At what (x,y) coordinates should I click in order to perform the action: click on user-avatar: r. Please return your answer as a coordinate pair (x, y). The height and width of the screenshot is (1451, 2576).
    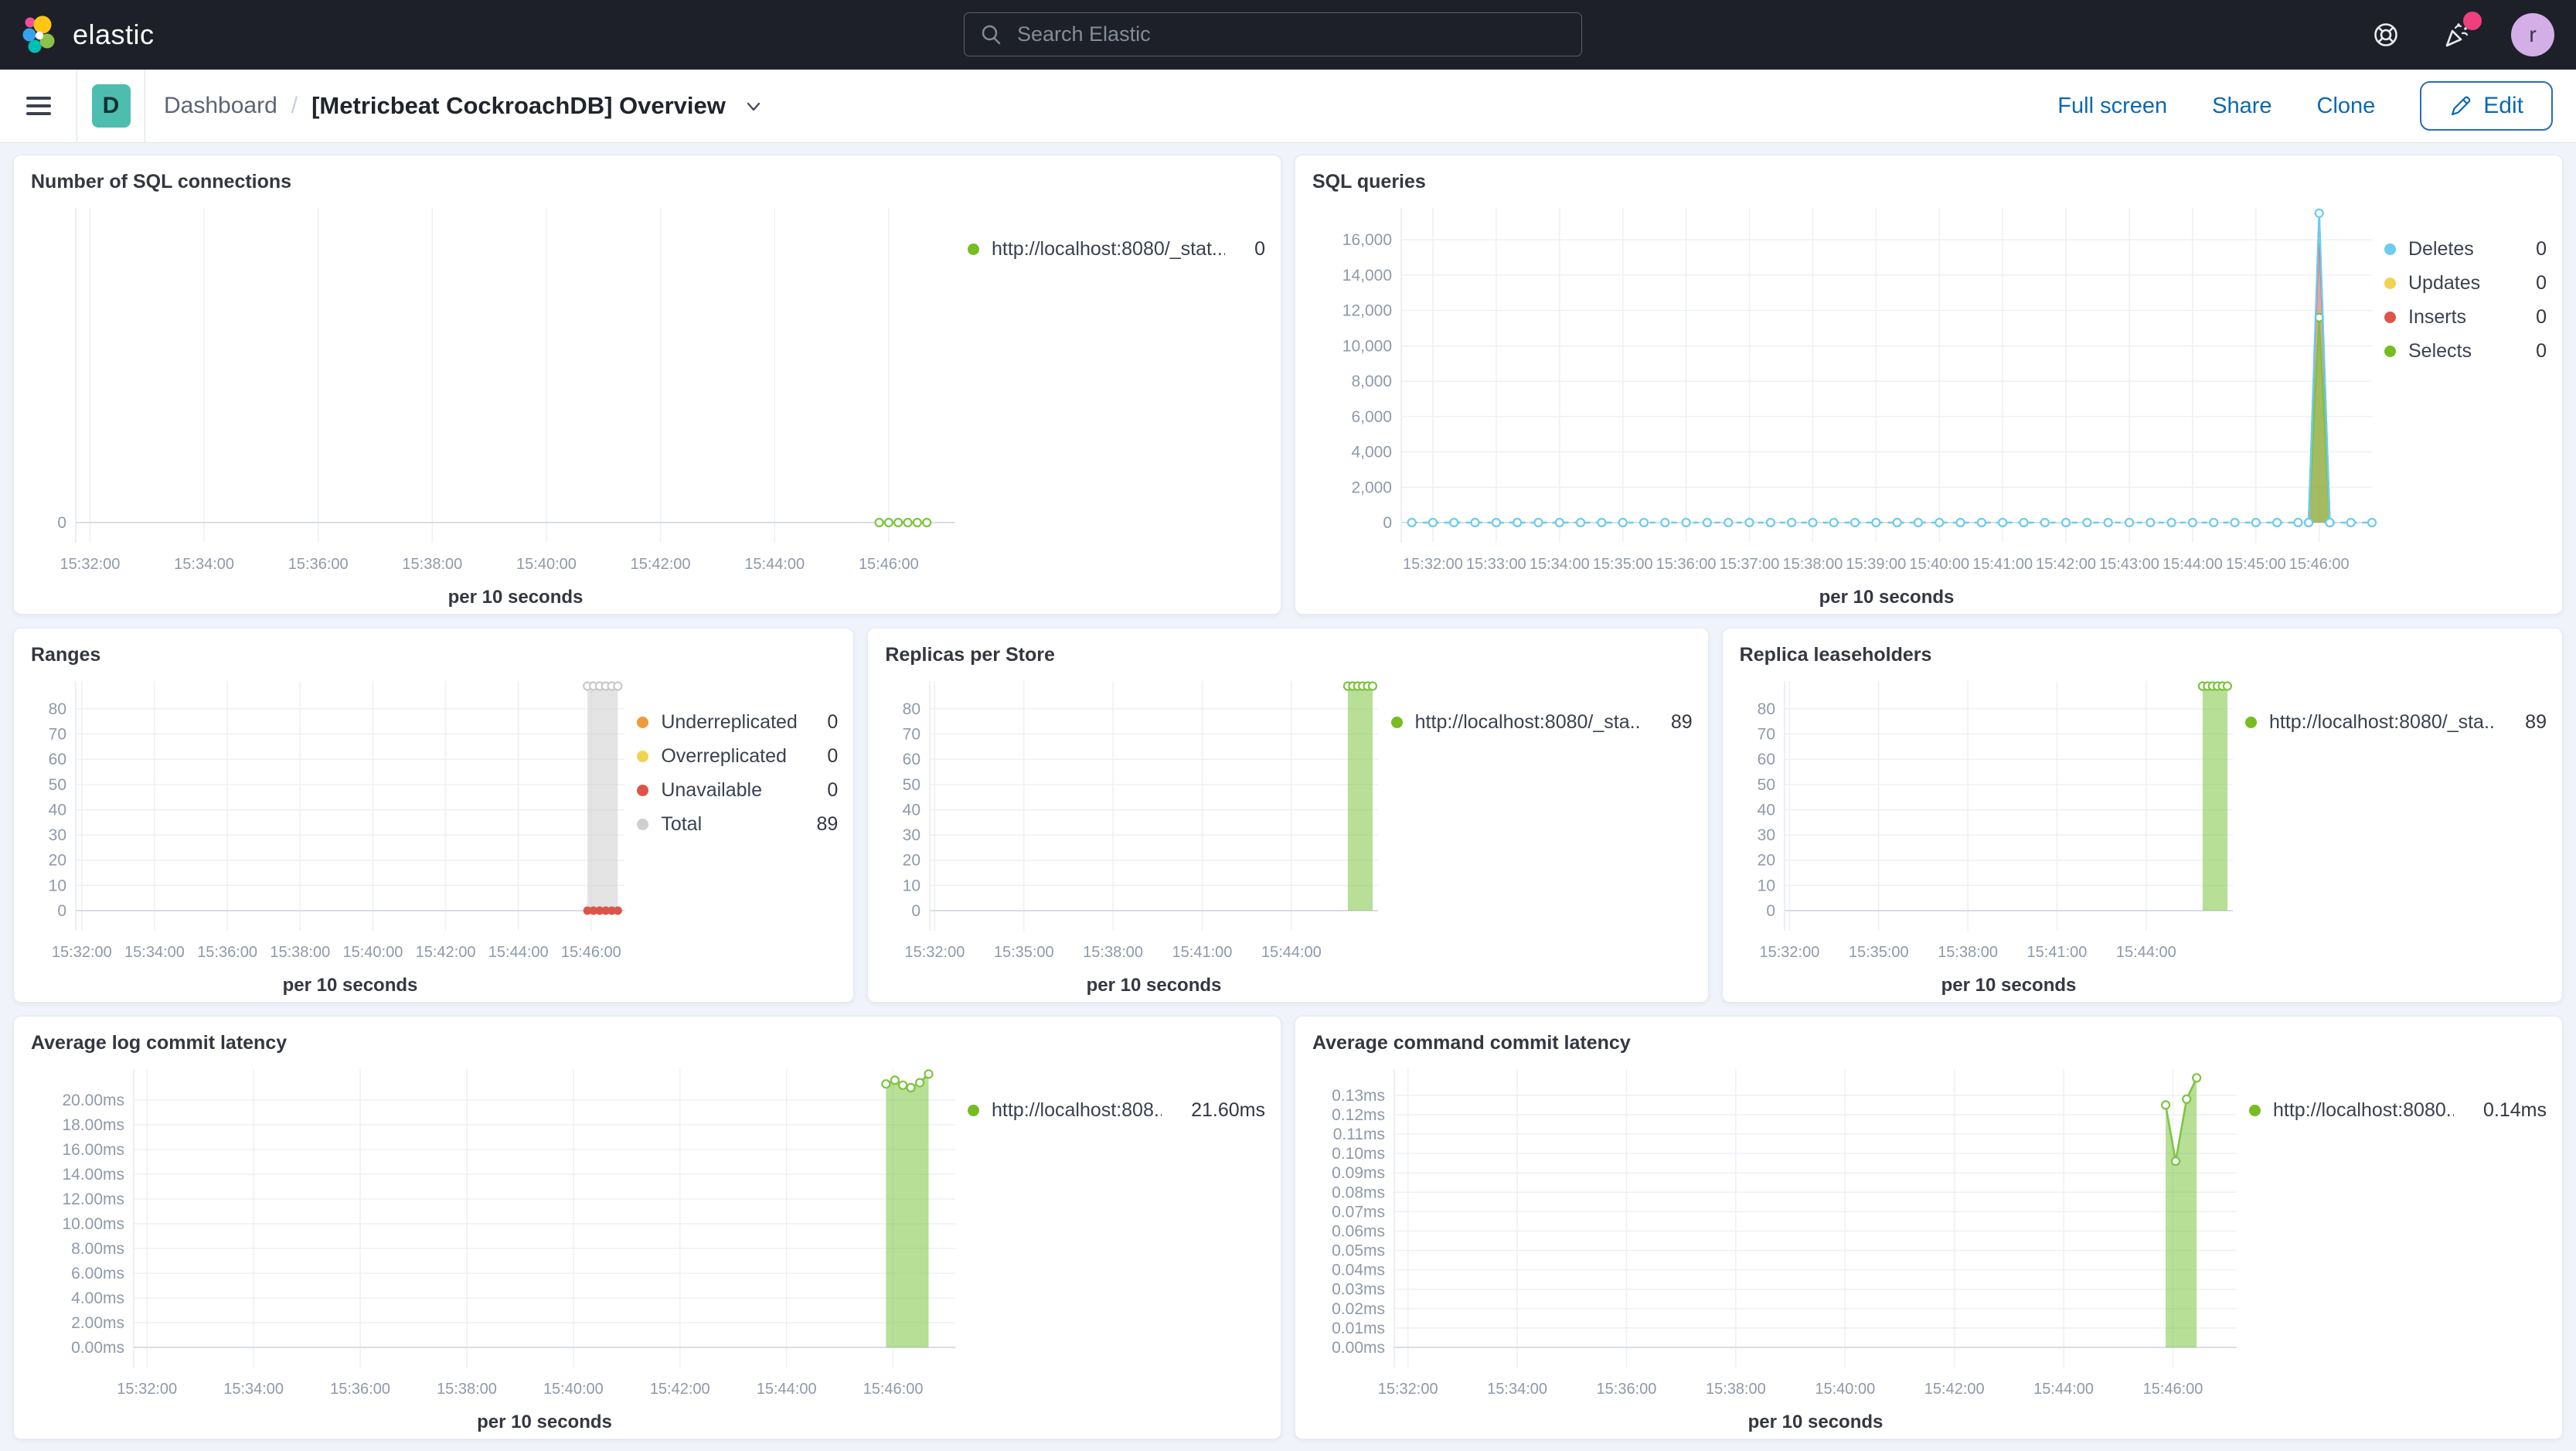
    Looking at the image, I should click on (2532, 34).